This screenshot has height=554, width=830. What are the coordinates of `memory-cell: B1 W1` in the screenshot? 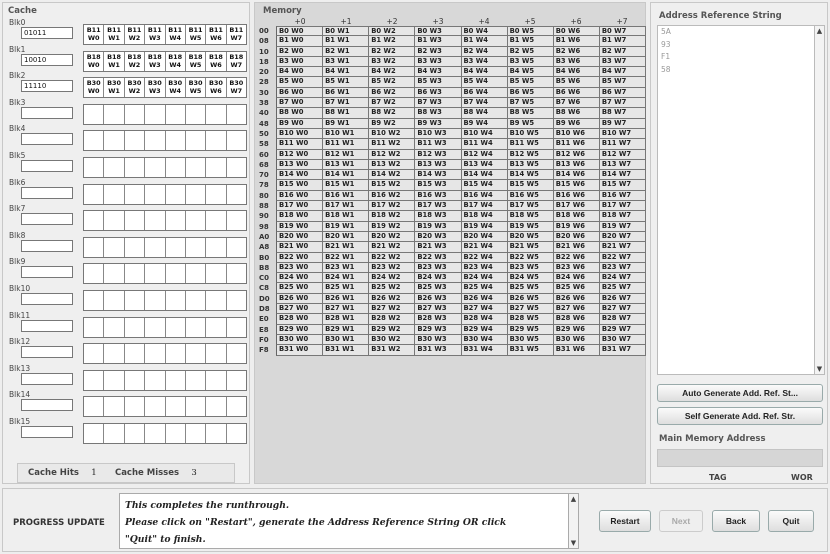 It's located at (346, 41).